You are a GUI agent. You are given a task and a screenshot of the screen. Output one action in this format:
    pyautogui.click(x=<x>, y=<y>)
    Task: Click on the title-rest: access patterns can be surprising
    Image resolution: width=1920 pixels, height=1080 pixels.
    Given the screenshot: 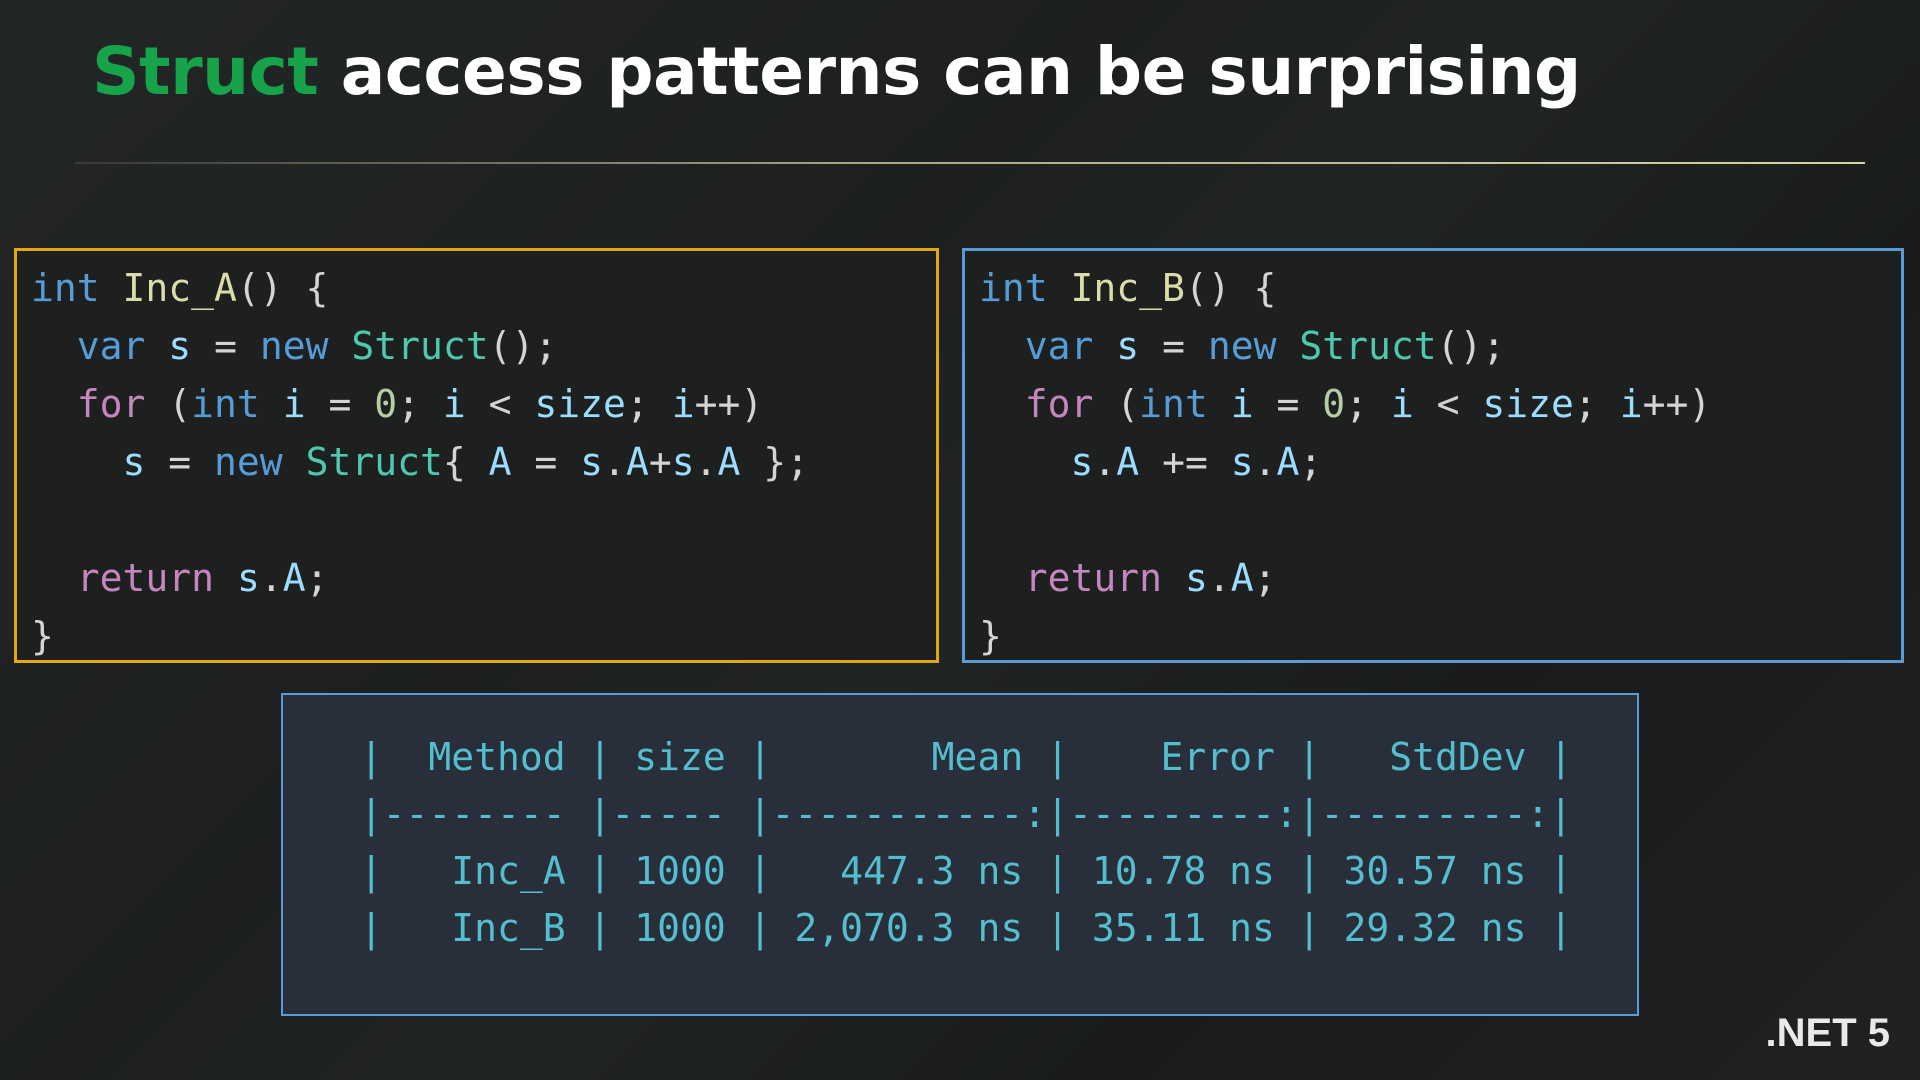 What is the action you would take?
    pyautogui.click(x=950, y=71)
    